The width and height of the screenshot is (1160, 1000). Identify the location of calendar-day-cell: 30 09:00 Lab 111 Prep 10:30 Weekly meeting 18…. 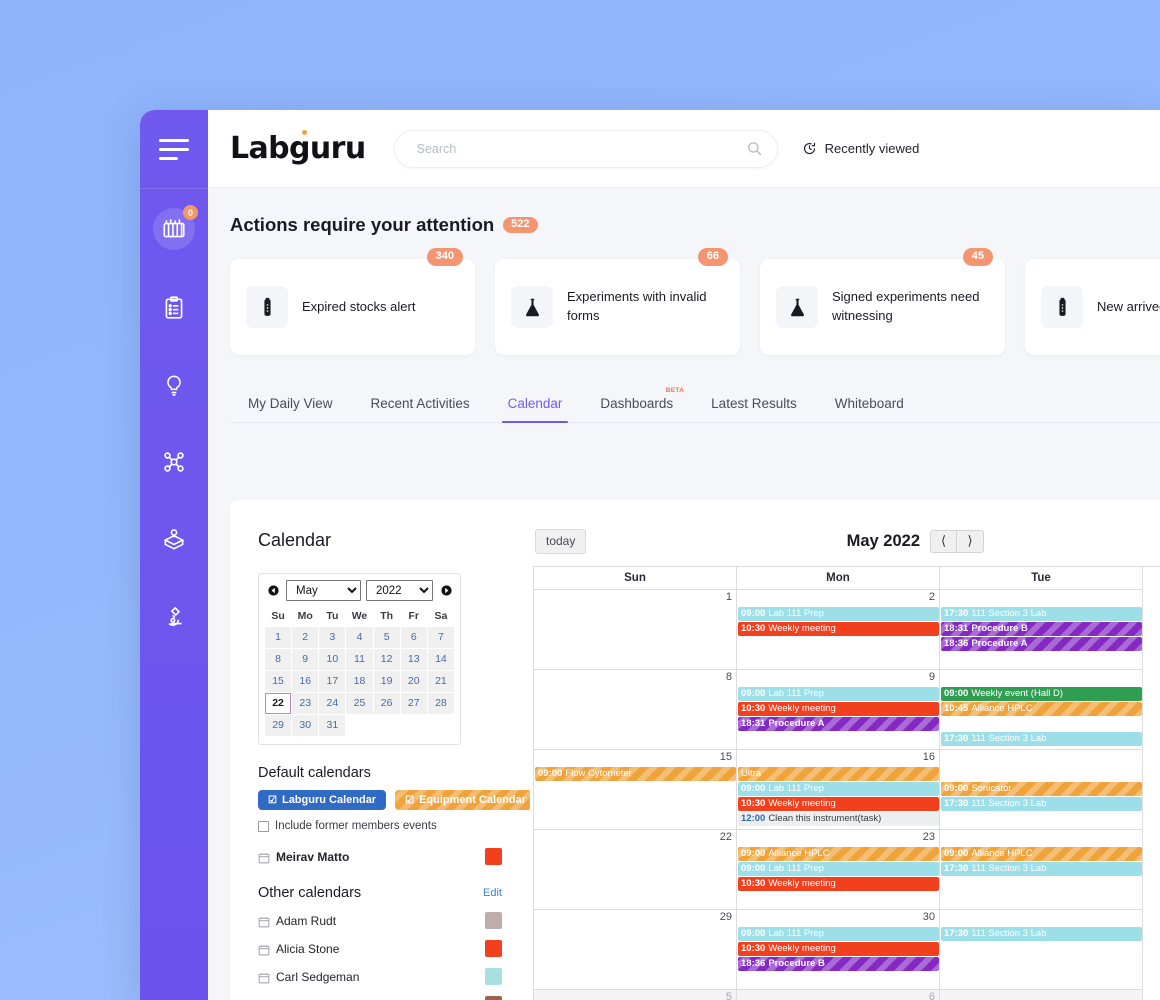
(838, 950).